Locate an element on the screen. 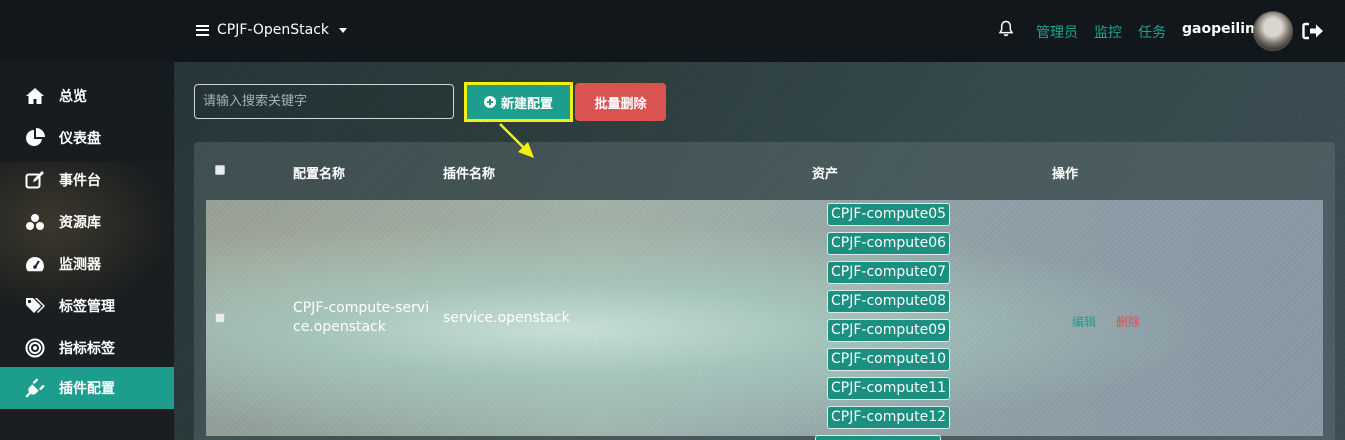 This screenshot has width=1345, height=440. header-config-name: 配置名称 is located at coordinates (319, 174).